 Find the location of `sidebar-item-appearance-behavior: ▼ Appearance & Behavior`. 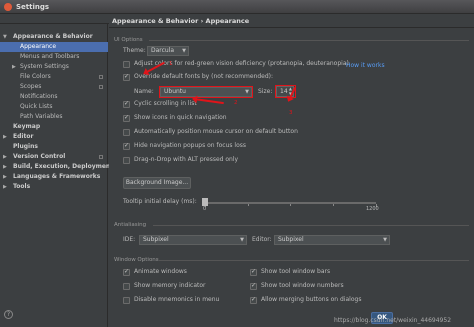

sidebar-item-appearance-behavior: ▼ Appearance & Behavior is located at coordinates (54, 37).